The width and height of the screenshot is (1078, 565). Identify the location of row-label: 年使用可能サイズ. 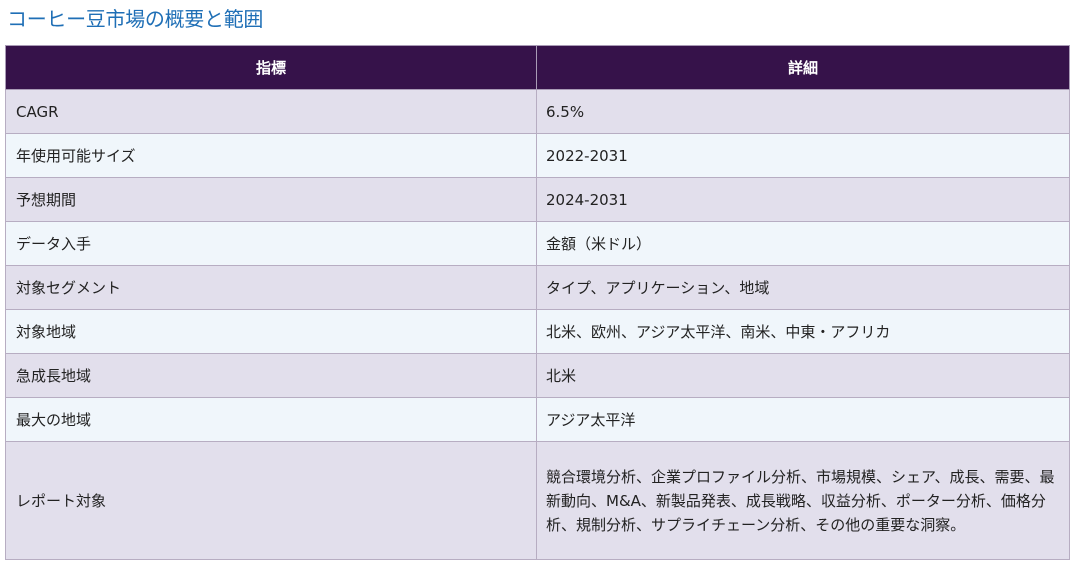
(271, 155).